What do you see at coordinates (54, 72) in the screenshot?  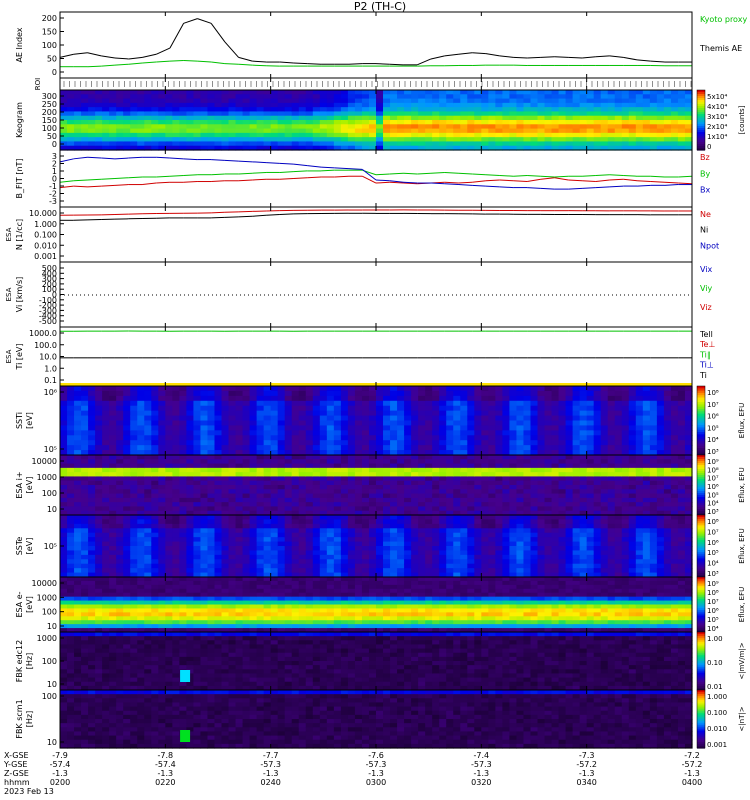 I see `ae-ytick-label: 0` at bounding box center [54, 72].